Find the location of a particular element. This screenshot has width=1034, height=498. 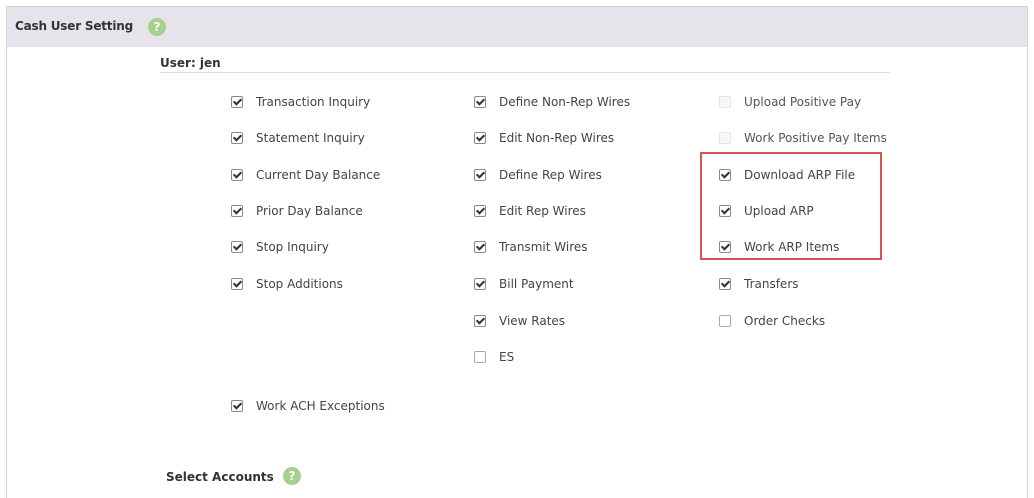

perm-label: Edit Non-Rep Wires is located at coordinates (557, 138).